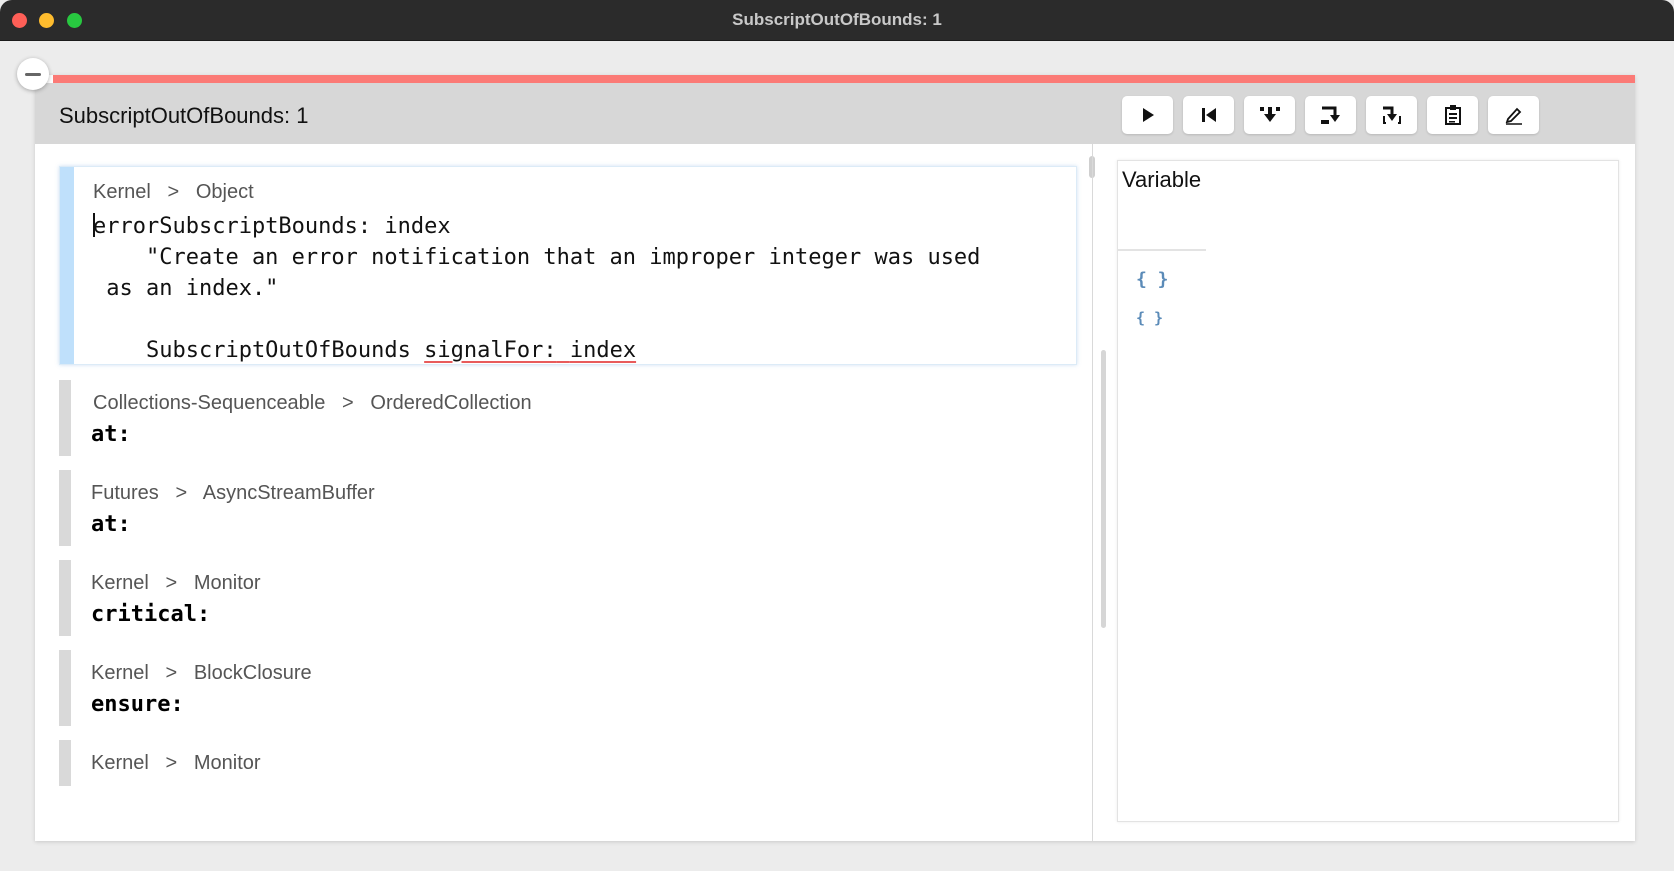 Image resolution: width=1674 pixels, height=871 pixels. What do you see at coordinates (1092, 492) in the screenshot?
I see `pane-divider` at bounding box center [1092, 492].